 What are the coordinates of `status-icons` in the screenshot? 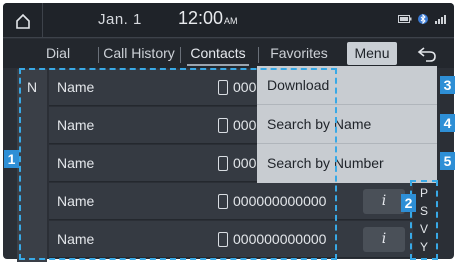 It's located at (423, 19).